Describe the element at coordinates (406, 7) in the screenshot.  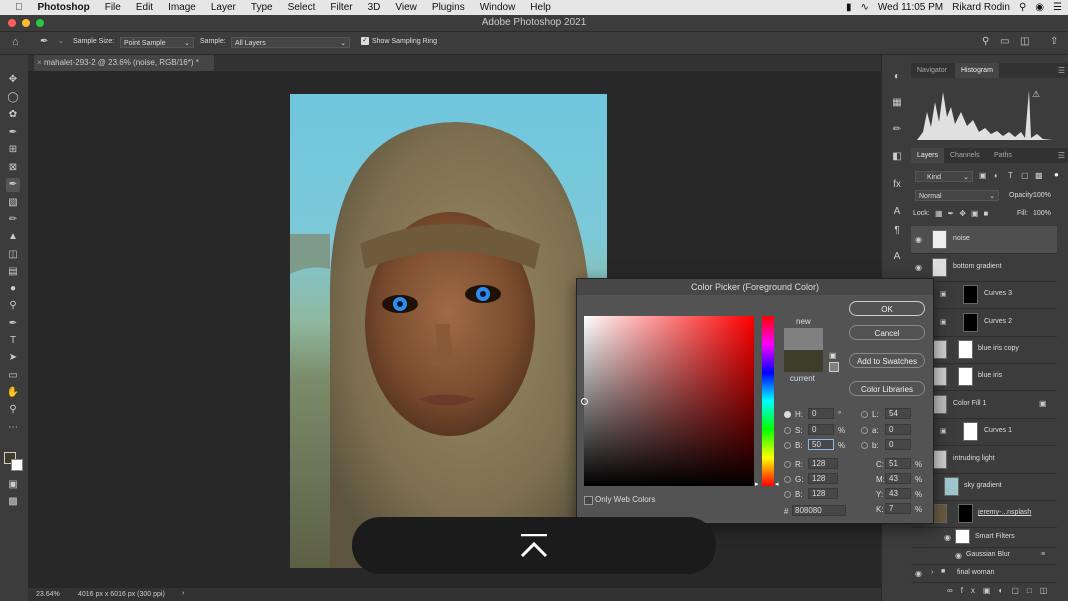
I see `menu-view: View` at that location.